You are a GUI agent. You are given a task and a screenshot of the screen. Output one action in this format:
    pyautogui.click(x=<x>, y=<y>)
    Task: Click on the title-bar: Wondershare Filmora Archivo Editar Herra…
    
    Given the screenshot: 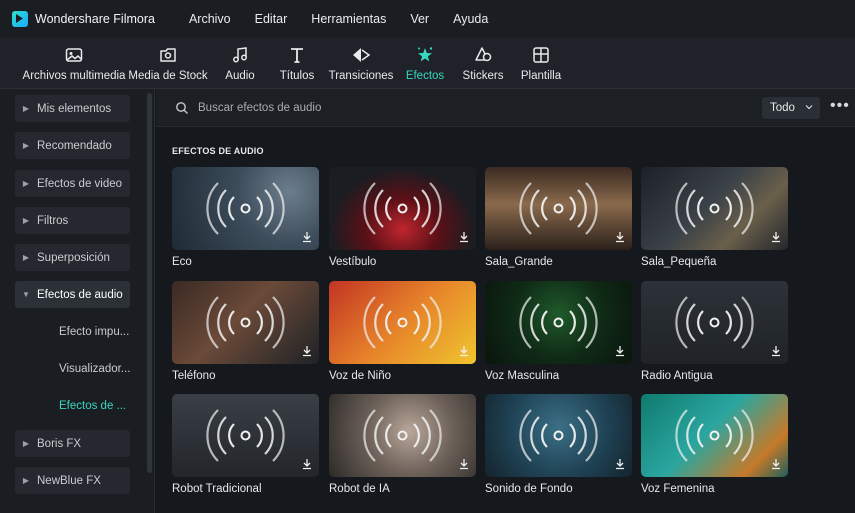 What is the action you would take?
    pyautogui.click(x=427, y=19)
    